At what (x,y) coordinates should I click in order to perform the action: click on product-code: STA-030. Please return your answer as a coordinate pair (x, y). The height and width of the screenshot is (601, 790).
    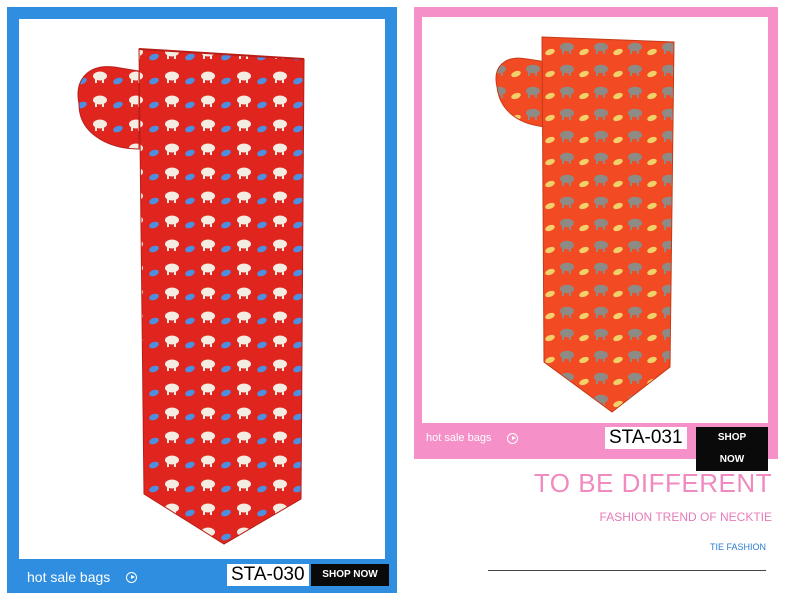
    Looking at the image, I should click on (268, 575).